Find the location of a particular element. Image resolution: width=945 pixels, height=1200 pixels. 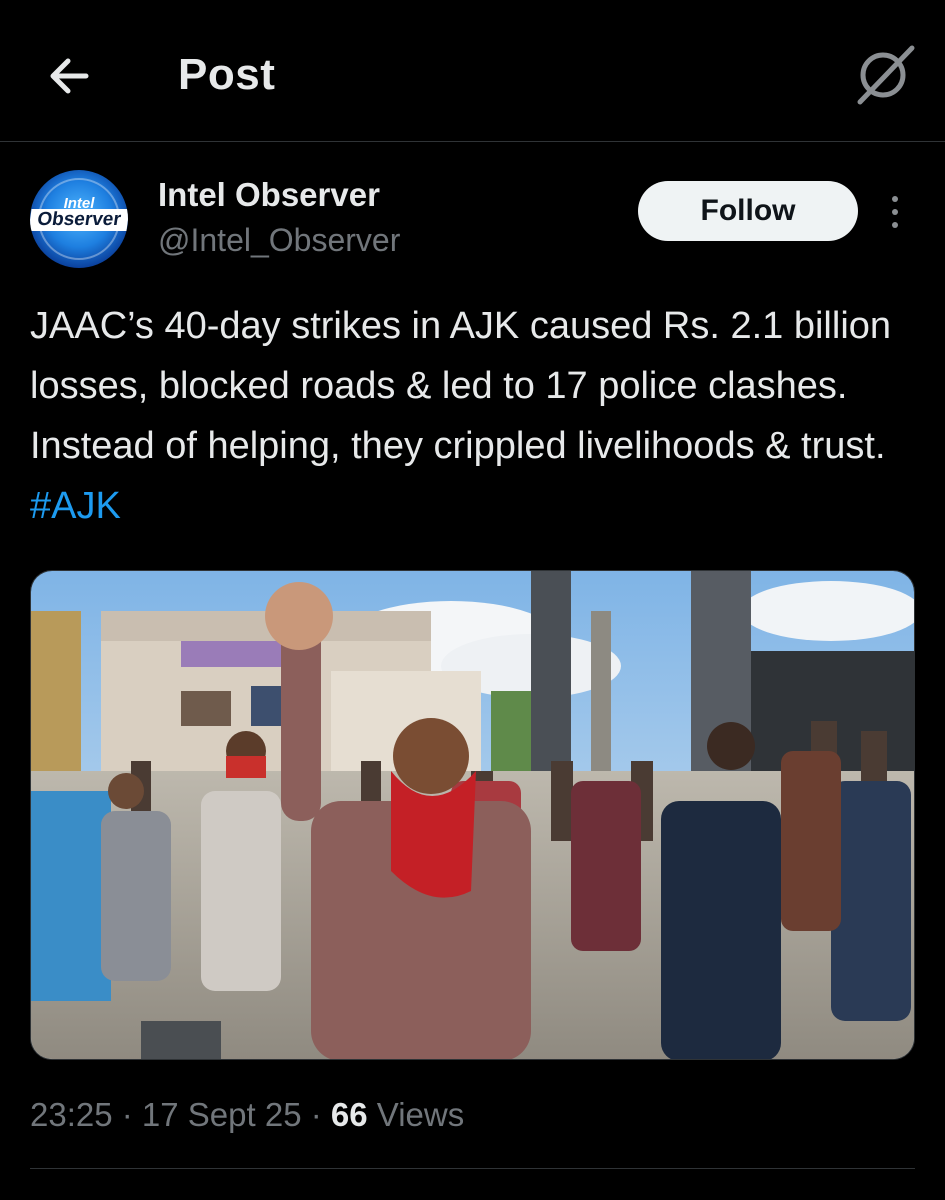

post-date: 17 Sept 25 is located at coordinates (222, 1114).